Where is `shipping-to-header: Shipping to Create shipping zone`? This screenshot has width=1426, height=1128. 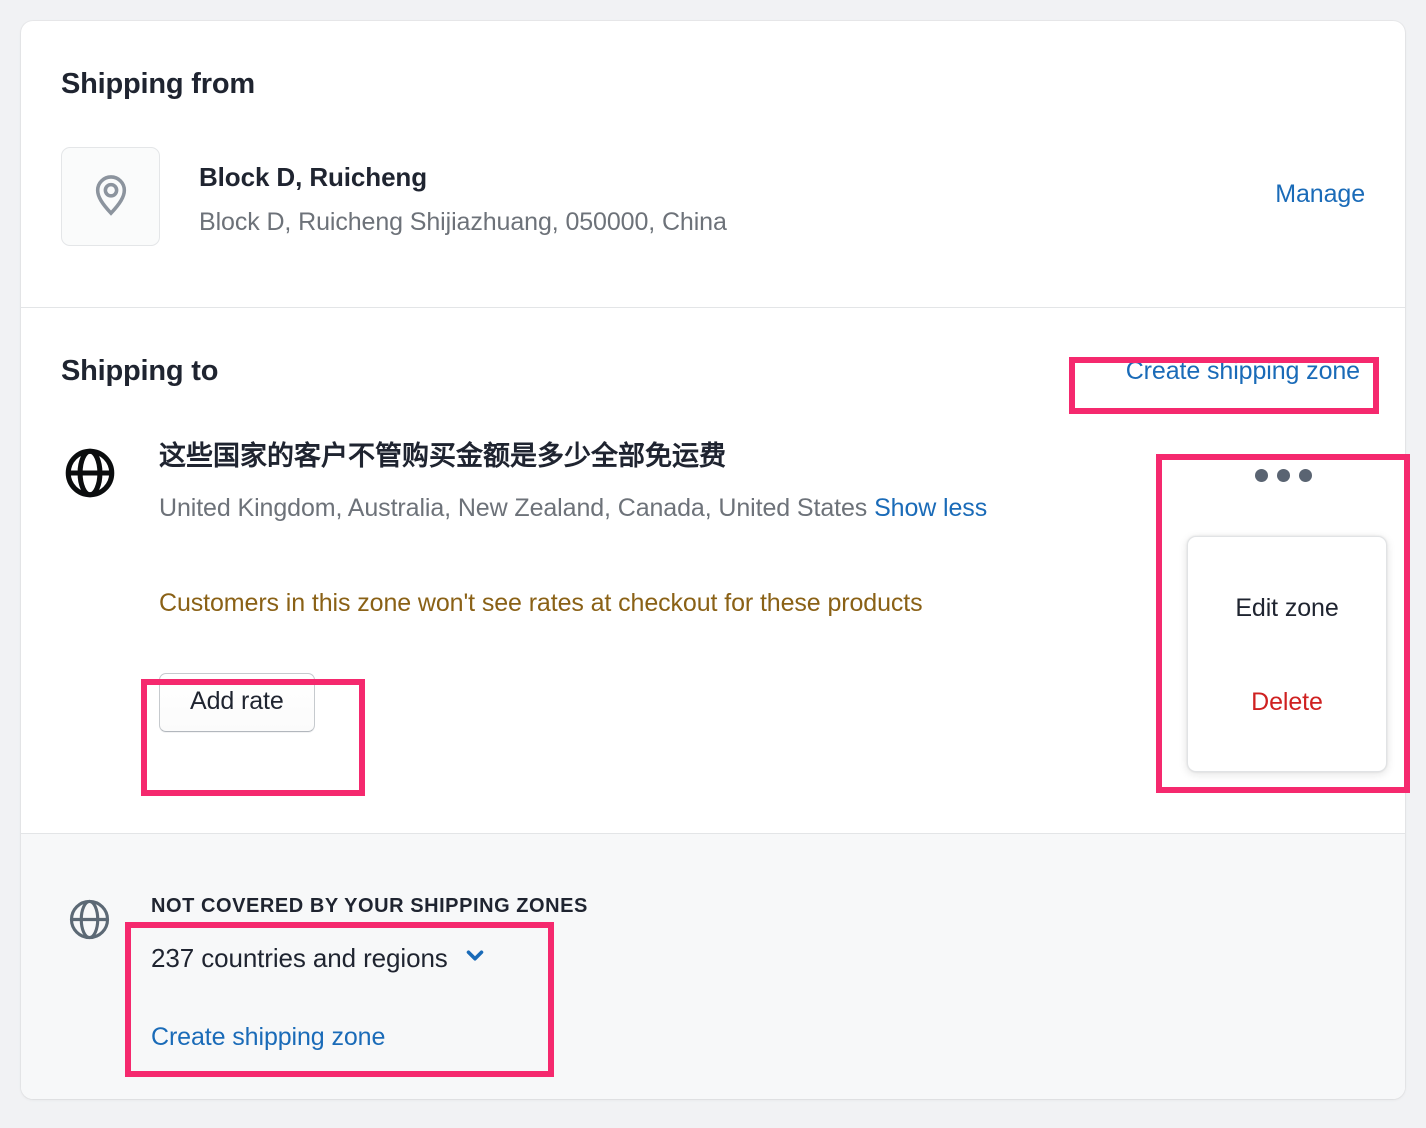
shipping-to-header: Shipping to Create shipping zone is located at coordinates (713, 371).